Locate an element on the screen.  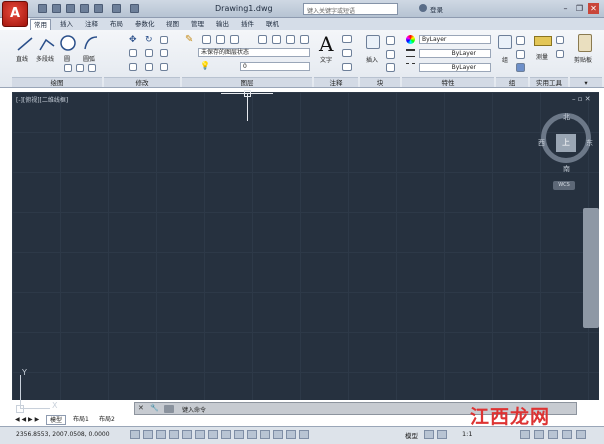
arc-icon is located at coordinates (91, 43).